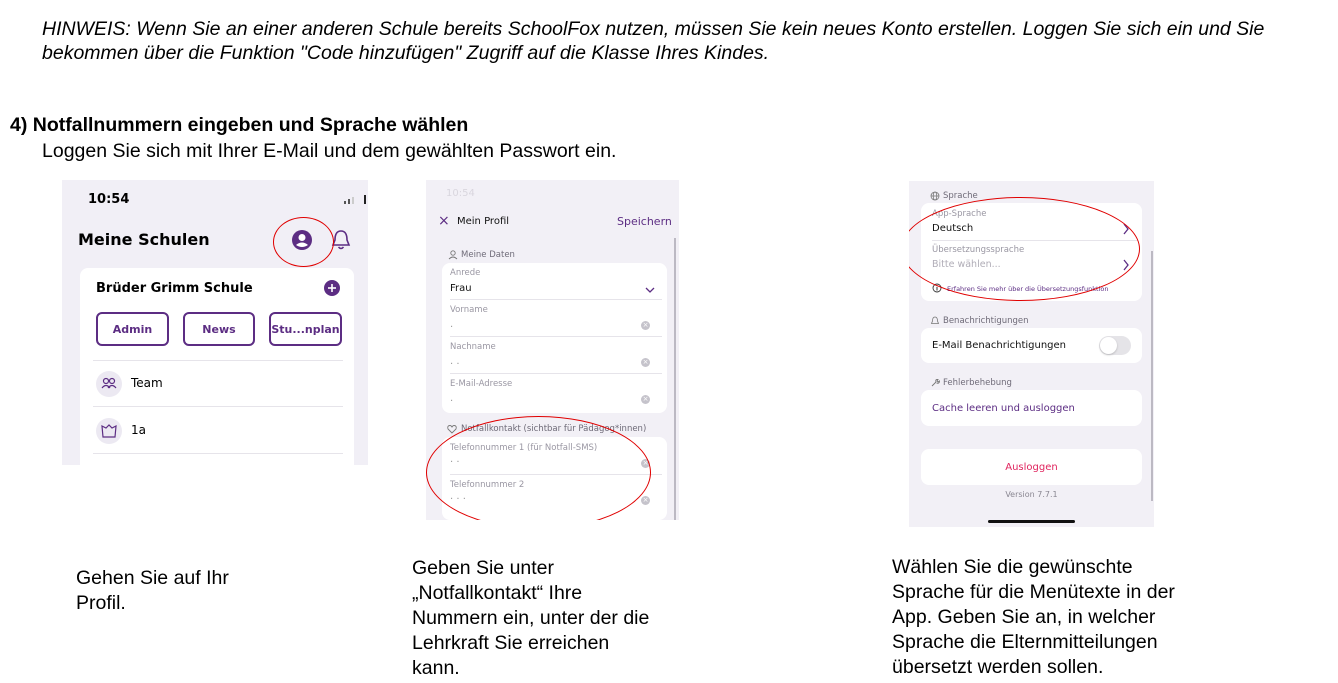 Image resolution: width=1338 pixels, height=683 pixels. I want to click on caption-line: „Notfallkontakt“ Ihre, so click(497, 593).